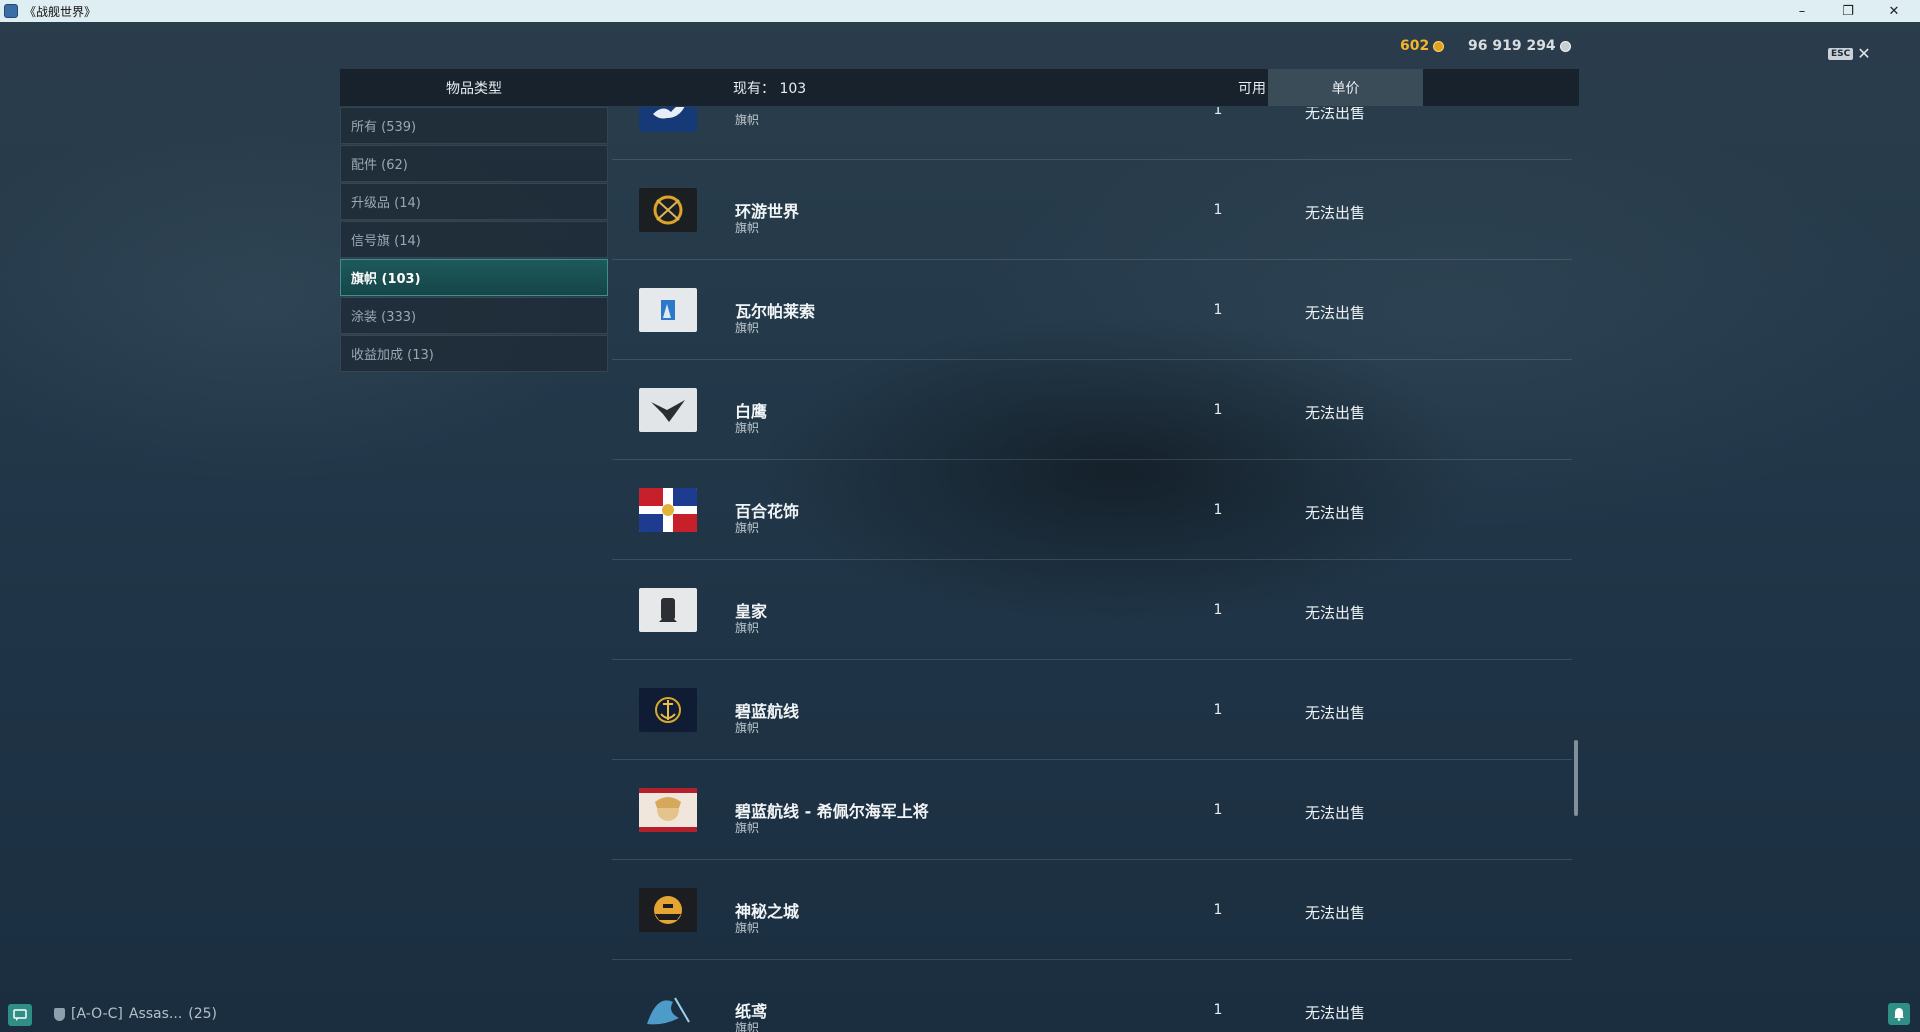 This screenshot has width=1920, height=1032. What do you see at coordinates (959, 87) in the screenshot?
I see `inventory-header: 物品类型 现有： 103 可用 单价` at bounding box center [959, 87].